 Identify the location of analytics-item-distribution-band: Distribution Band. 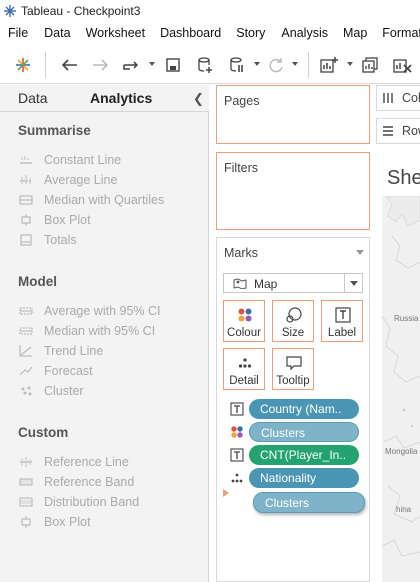
(78, 502).